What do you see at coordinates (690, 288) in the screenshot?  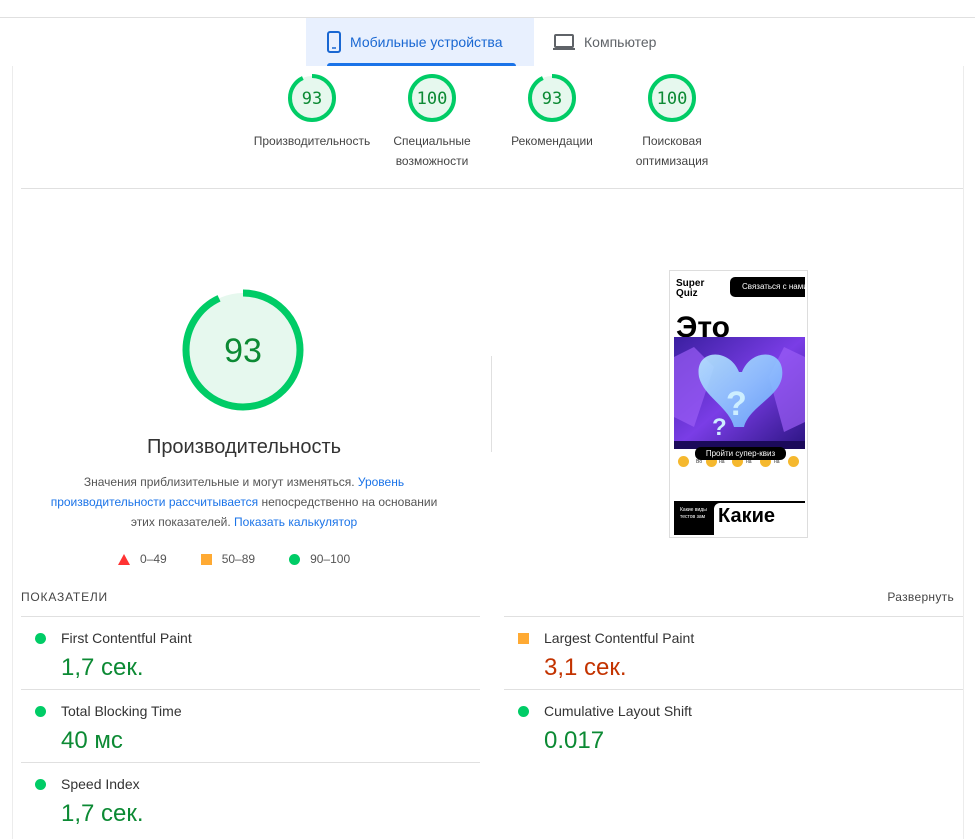 I see `thumb-logo: Super Quiz` at bounding box center [690, 288].